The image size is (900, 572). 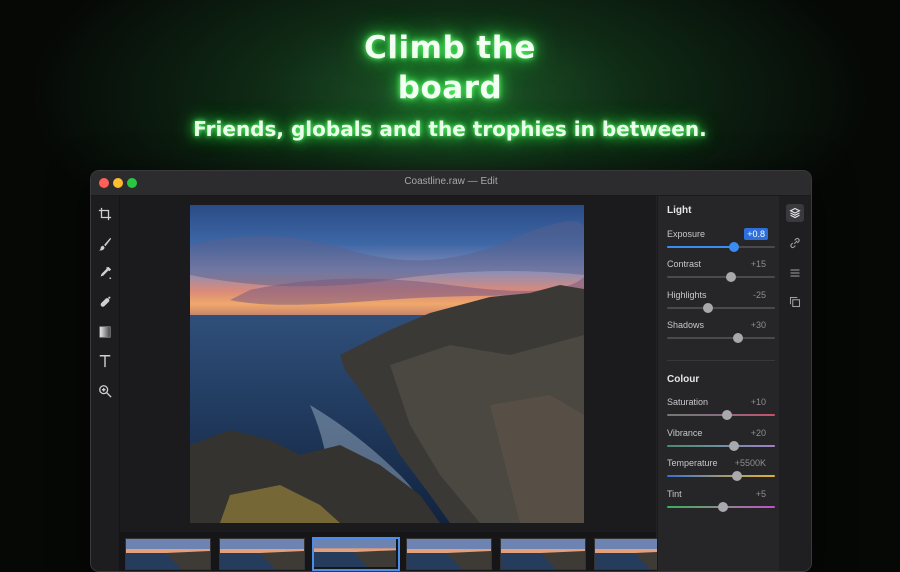 What do you see at coordinates (674, 494) in the screenshot?
I see `tint-label: Tint` at bounding box center [674, 494].